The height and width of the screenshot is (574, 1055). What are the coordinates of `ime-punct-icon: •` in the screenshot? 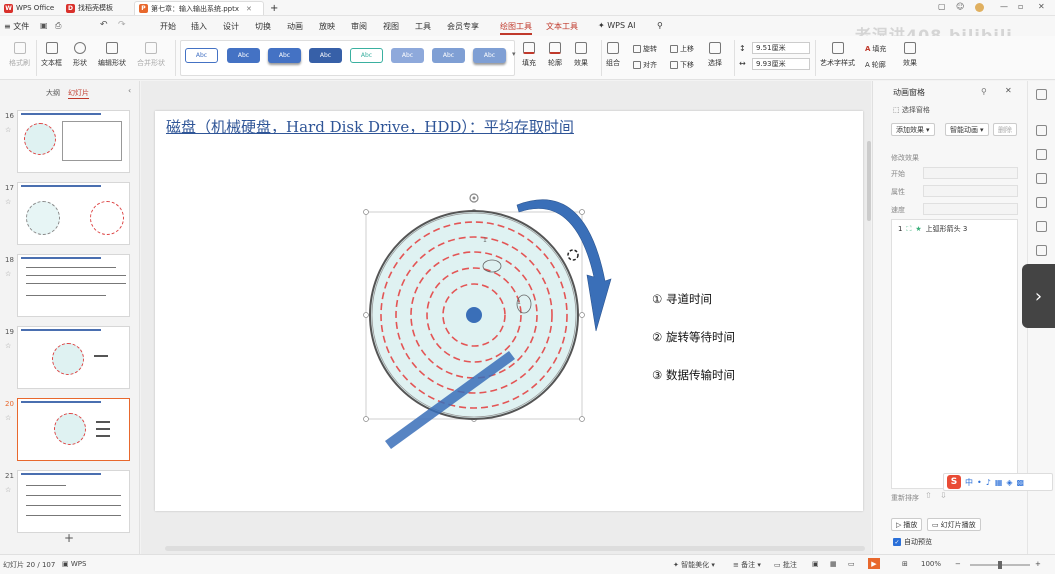 It's located at (979, 482).